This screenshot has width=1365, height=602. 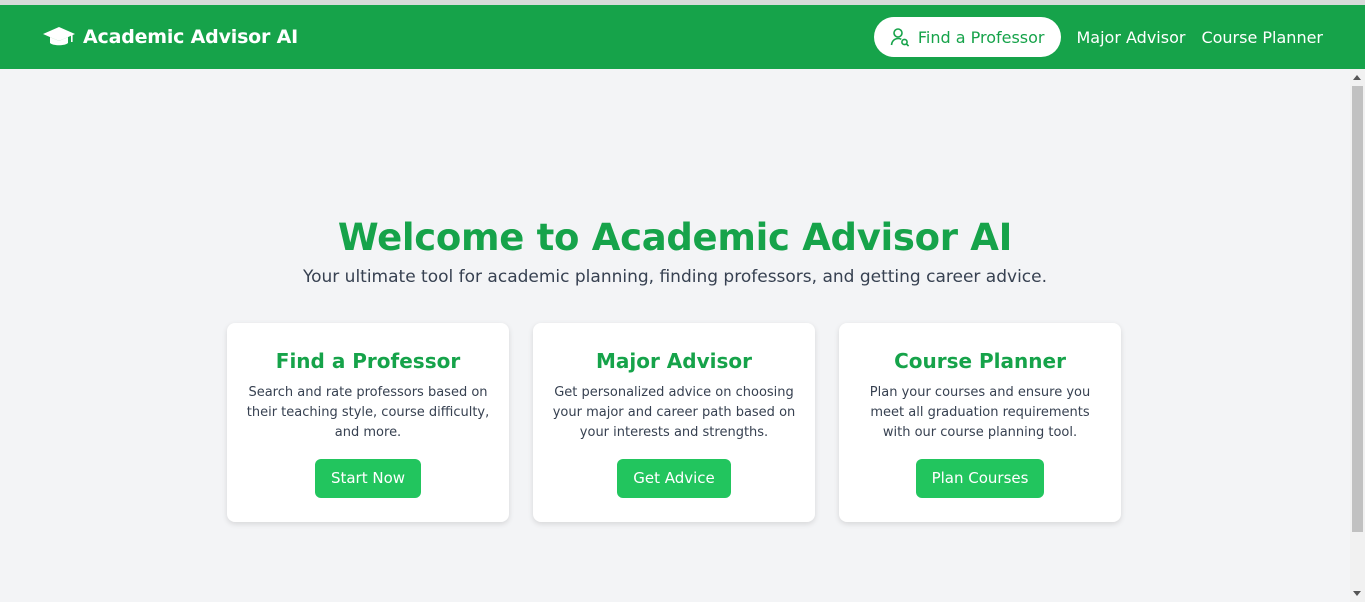 What do you see at coordinates (674, 478) in the screenshot?
I see `get-advice-button: Get Advice` at bounding box center [674, 478].